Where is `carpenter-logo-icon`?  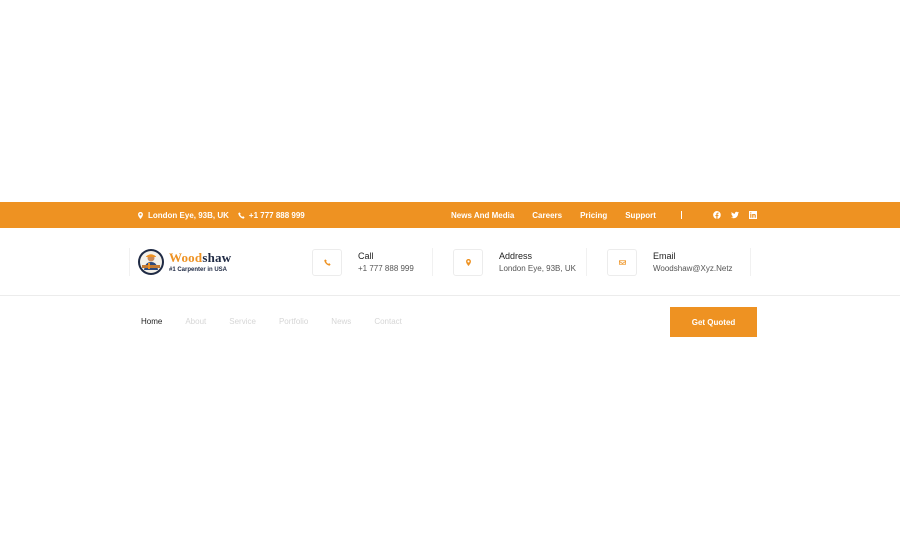
carpenter-logo-icon is located at coordinates (151, 262).